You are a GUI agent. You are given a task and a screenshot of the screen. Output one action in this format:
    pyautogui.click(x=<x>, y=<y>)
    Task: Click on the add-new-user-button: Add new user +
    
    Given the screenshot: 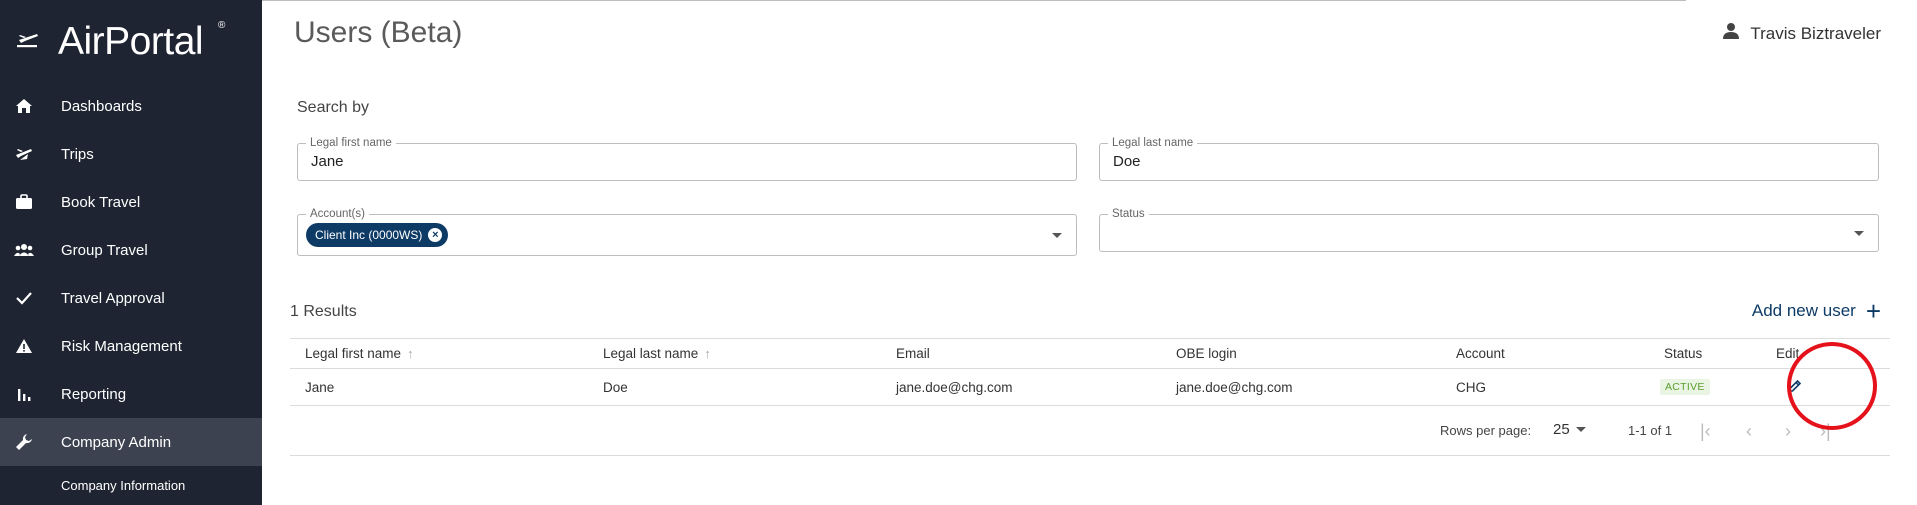 What is the action you would take?
    pyautogui.click(x=1816, y=311)
    